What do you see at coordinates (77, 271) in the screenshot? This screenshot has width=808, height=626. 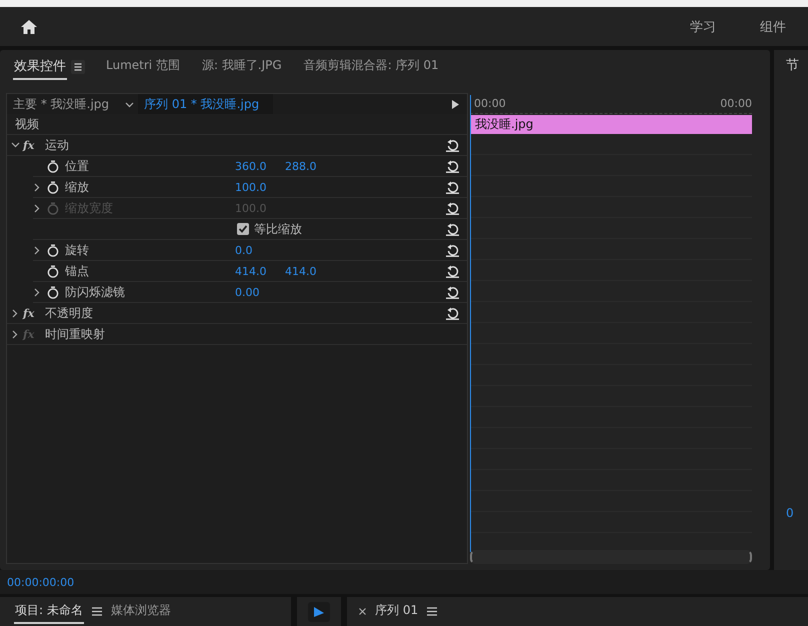 I see `property-name: 锚点` at bounding box center [77, 271].